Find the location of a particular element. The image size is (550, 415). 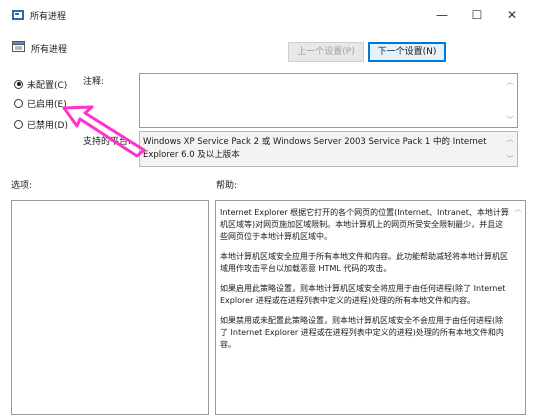

annotation-arrow-icon is located at coordinates (104, 131).